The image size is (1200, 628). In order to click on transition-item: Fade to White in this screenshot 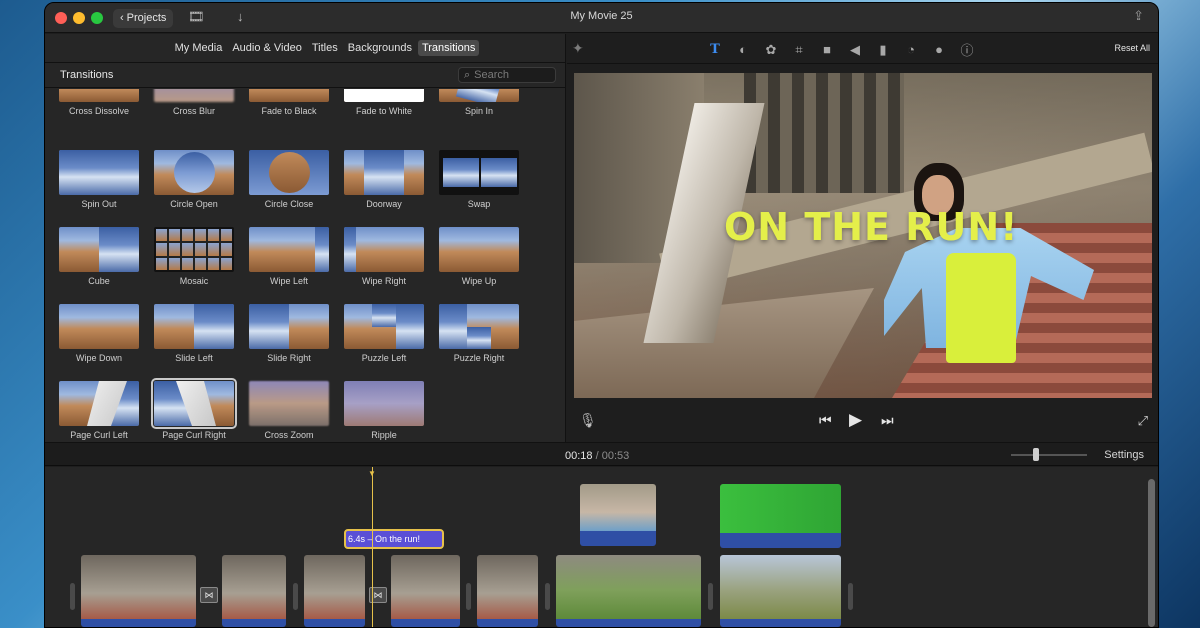, I will do `click(384, 102)`.